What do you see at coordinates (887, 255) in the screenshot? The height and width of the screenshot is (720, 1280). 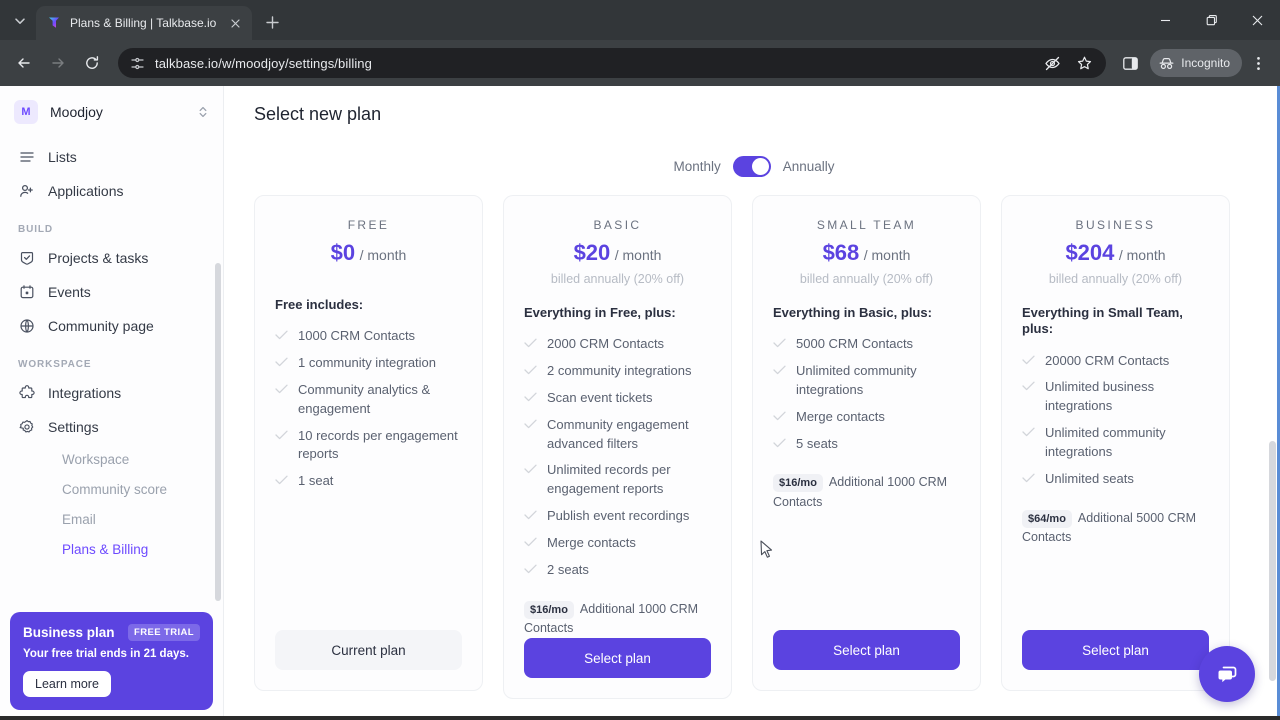 I see `plan-period: / month` at bounding box center [887, 255].